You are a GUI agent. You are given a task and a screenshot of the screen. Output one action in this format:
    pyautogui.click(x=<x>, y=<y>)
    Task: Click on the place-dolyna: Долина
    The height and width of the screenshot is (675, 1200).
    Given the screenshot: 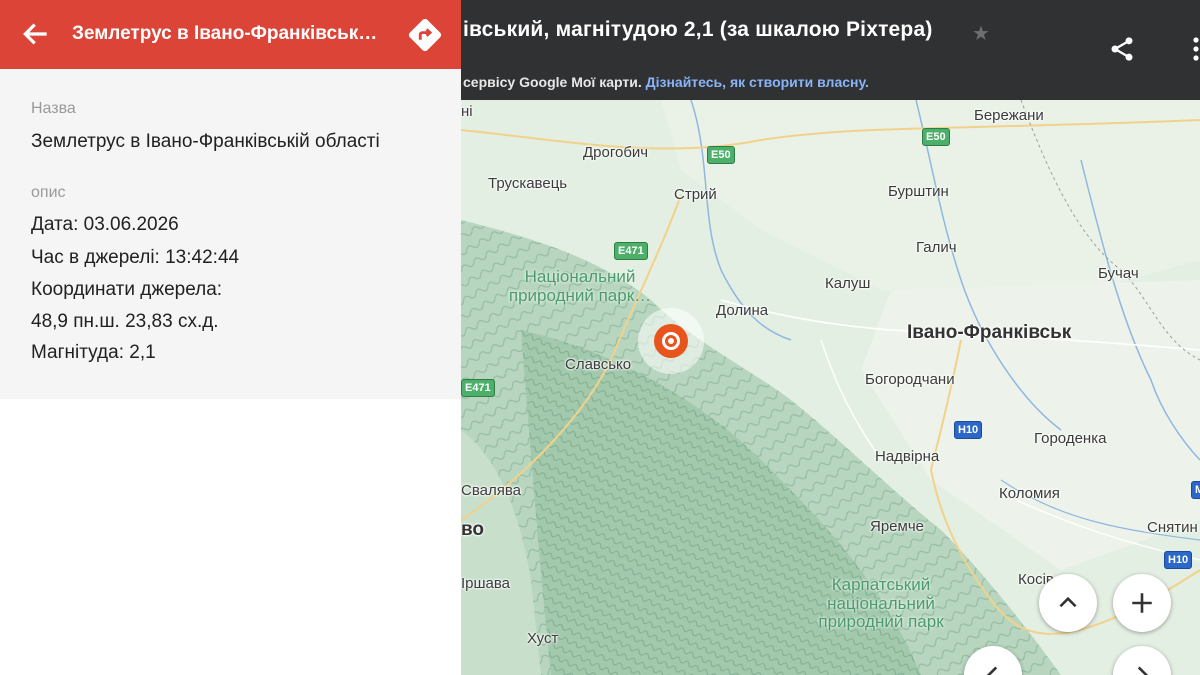 What is the action you would take?
    pyautogui.click(x=742, y=310)
    